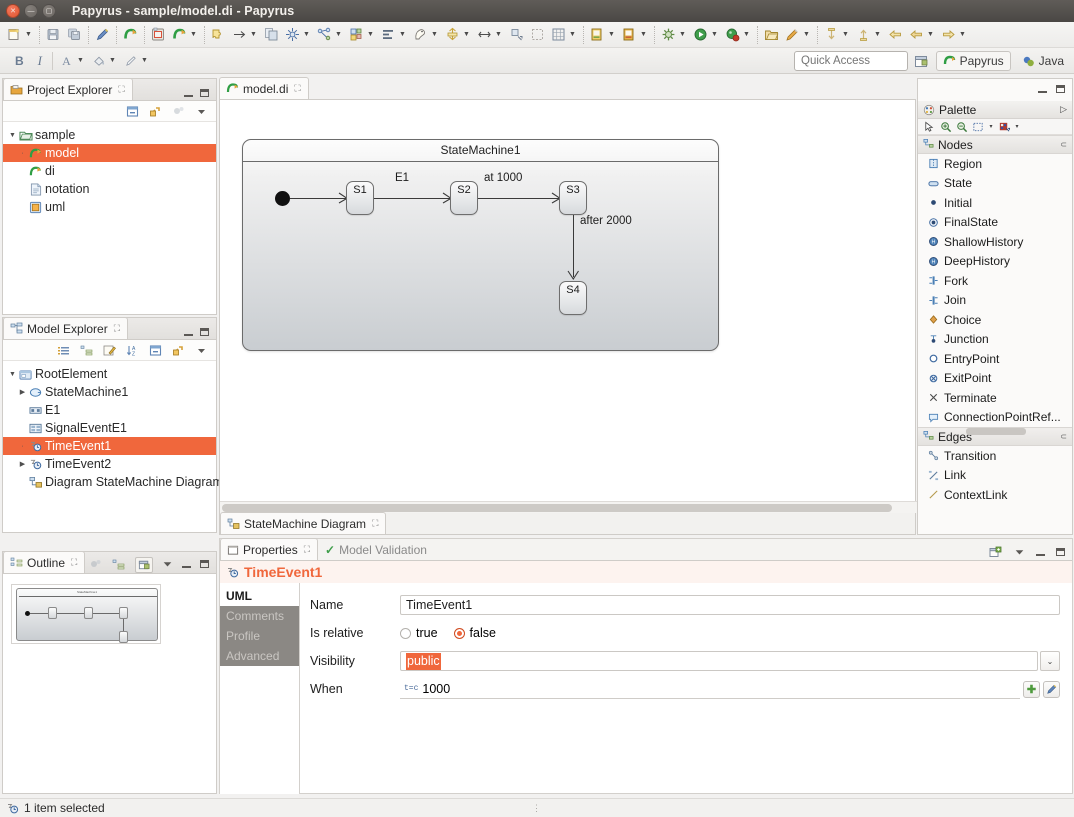  I want to click on palette-item-state: State, so click(995, 184).